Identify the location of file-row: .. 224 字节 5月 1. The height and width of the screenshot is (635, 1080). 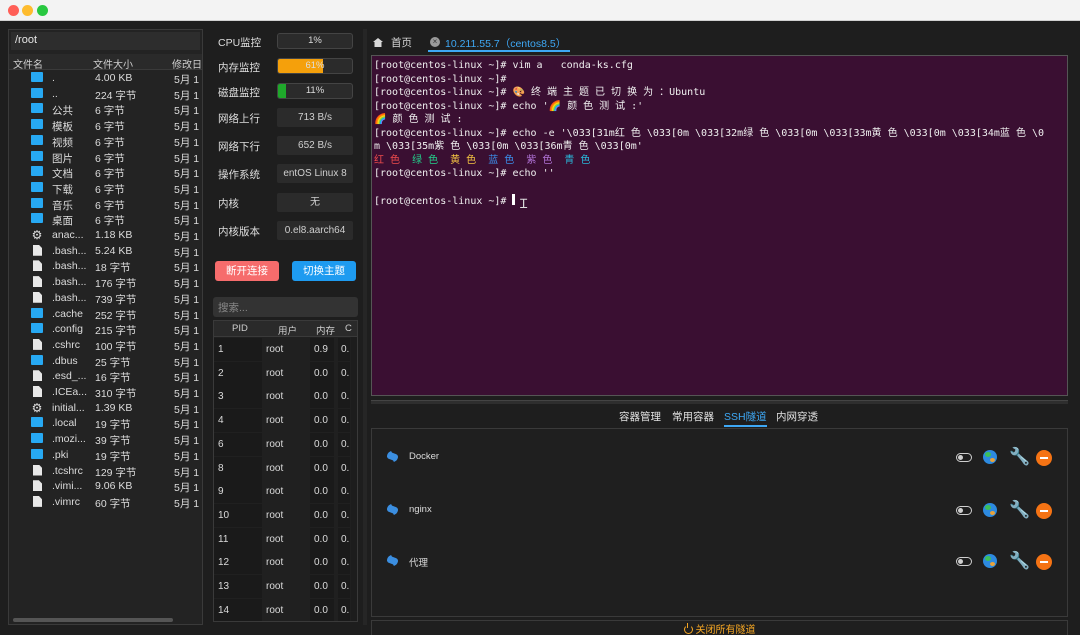
(105, 95).